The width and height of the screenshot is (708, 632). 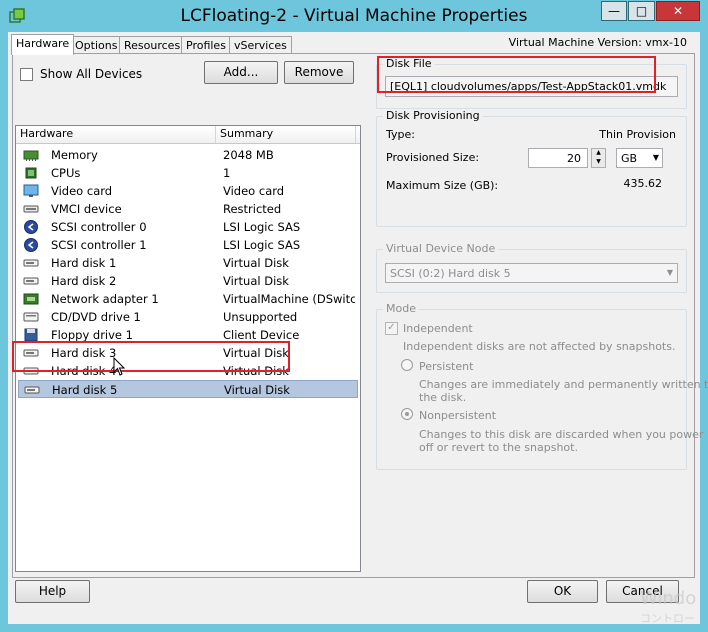 I want to click on device-name: Hard disk 2, so click(x=84, y=281).